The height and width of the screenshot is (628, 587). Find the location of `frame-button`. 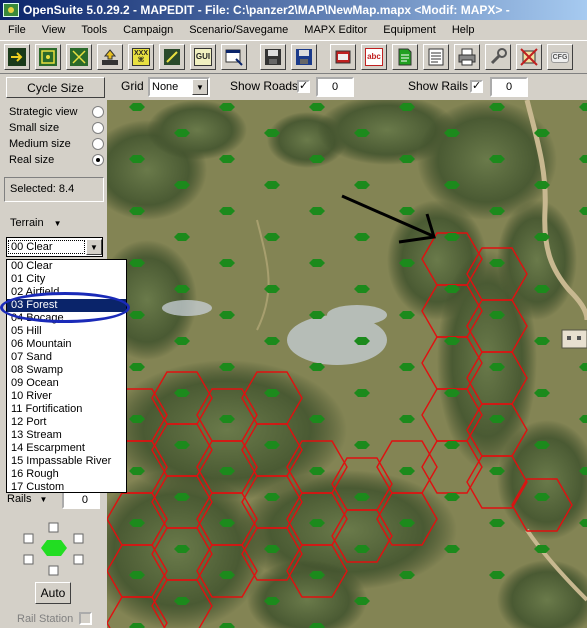

frame-button is located at coordinates (172, 57).